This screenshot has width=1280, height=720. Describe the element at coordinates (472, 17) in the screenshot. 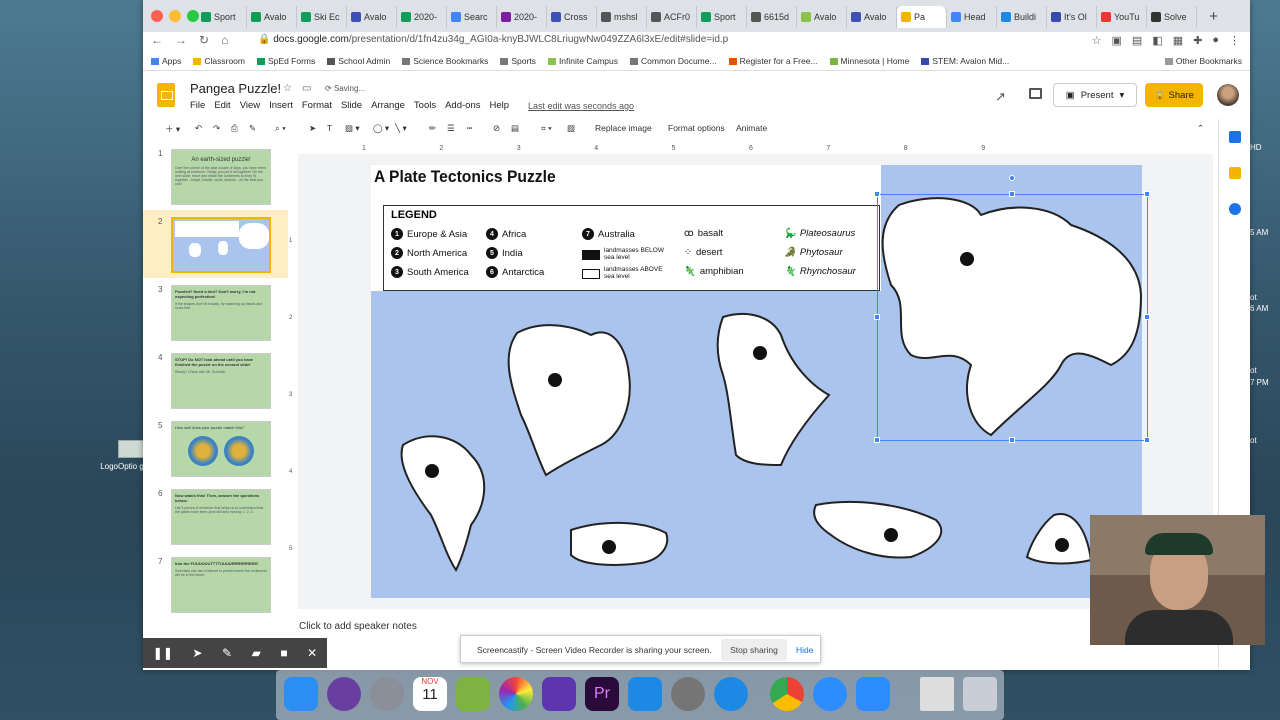

I see `browser-tab: Searc` at that location.